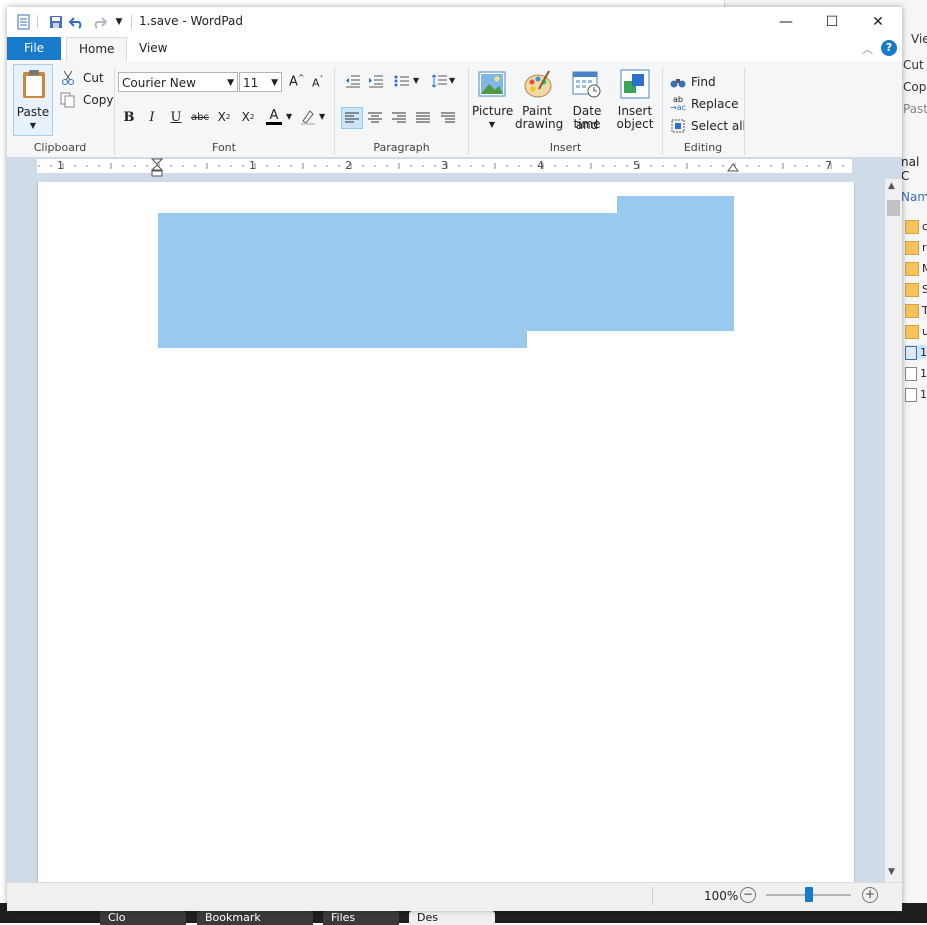 Image resolution: width=927 pixels, height=925 pixels. Describe the element at coordinates (911, 352) in the screenshot. I see `wordpad-document-icon` at that location.